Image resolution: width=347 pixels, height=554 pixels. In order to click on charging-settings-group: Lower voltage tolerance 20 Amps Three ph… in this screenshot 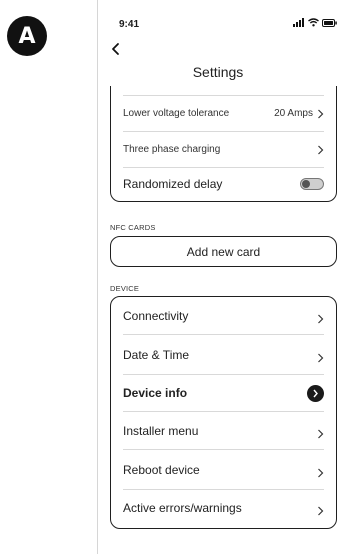, I will do `click(223, 144)`.